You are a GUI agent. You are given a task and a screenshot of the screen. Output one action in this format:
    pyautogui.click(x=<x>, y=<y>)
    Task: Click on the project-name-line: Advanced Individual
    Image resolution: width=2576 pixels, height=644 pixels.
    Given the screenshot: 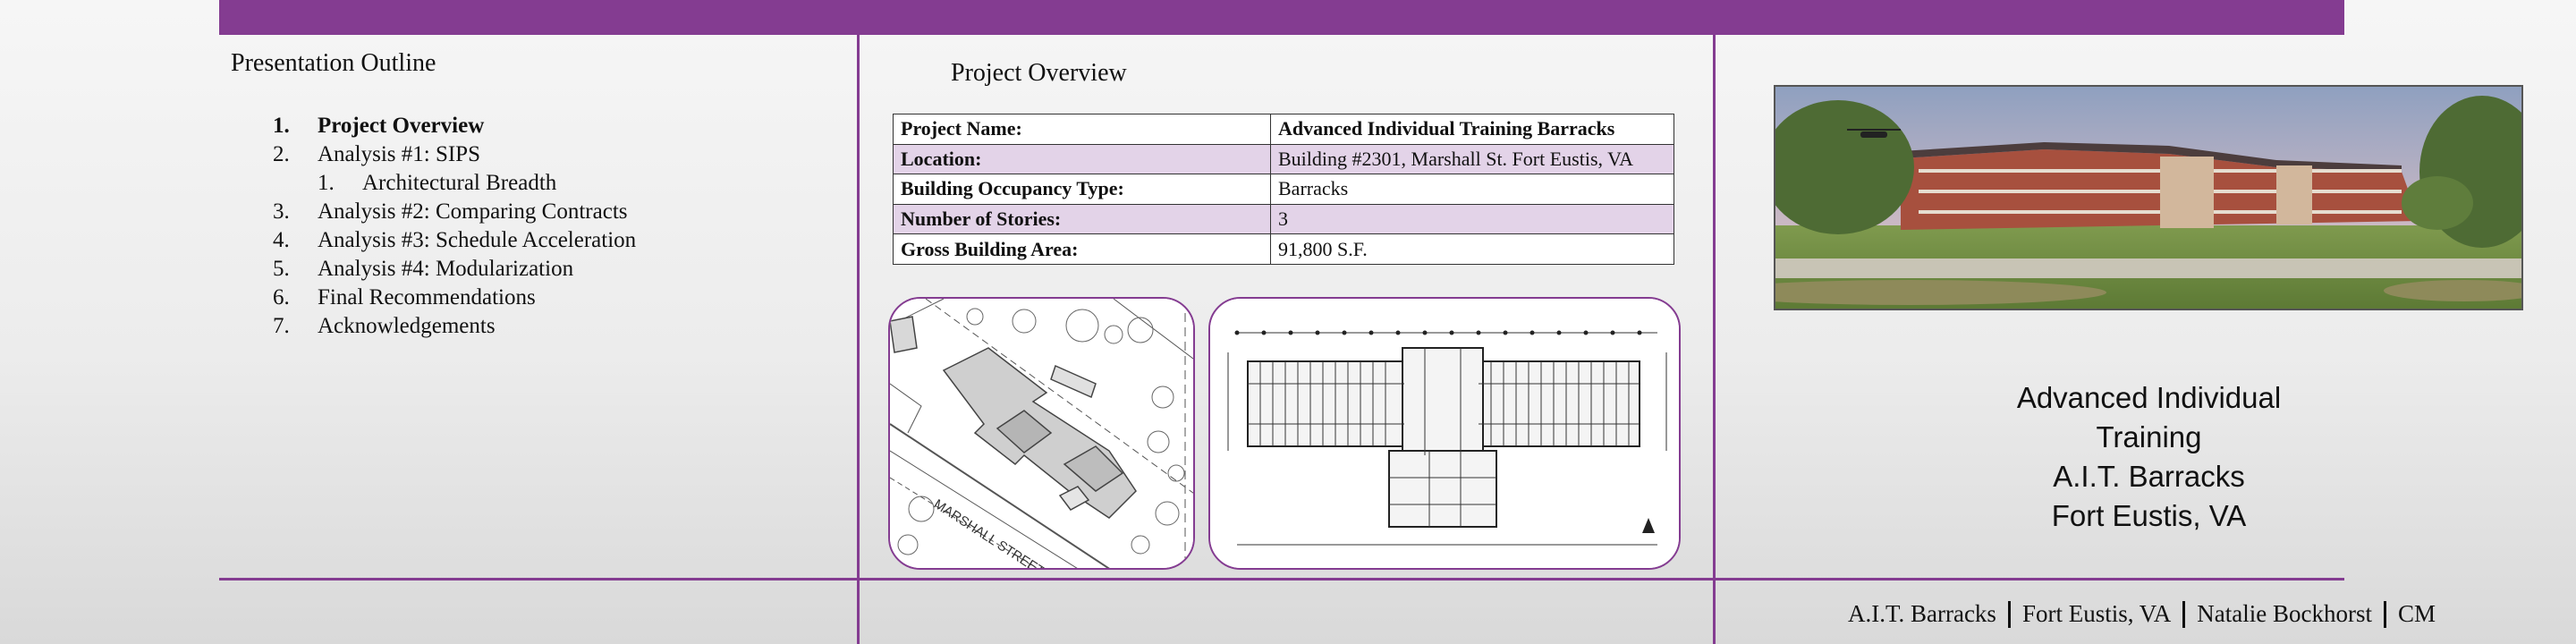 What is the action you would take?
    pyautogui.click(x=2149, y=397)
    